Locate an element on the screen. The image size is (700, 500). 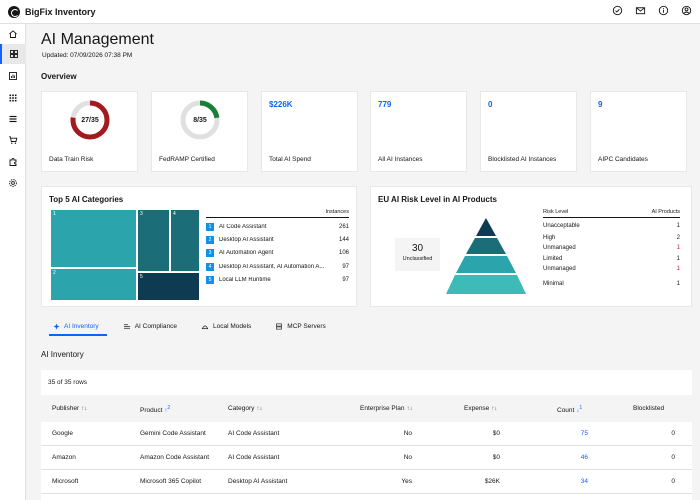
nav-puzzle-icon is located at coordinates (13, 162).